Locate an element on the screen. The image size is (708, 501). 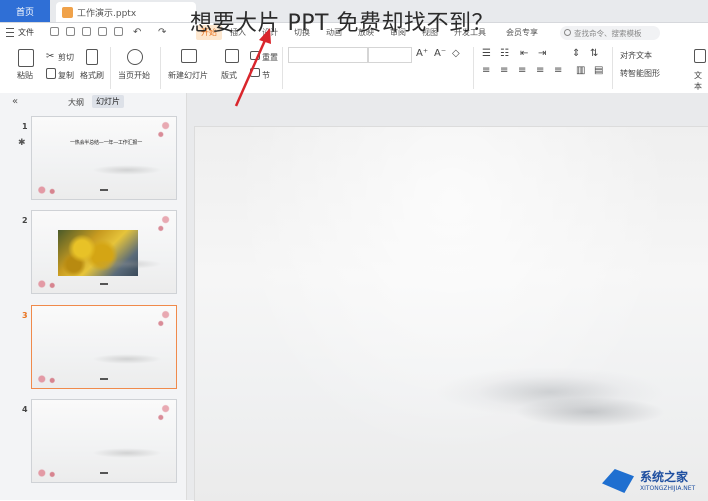
copy-icon is located at coordinates (51, 73).